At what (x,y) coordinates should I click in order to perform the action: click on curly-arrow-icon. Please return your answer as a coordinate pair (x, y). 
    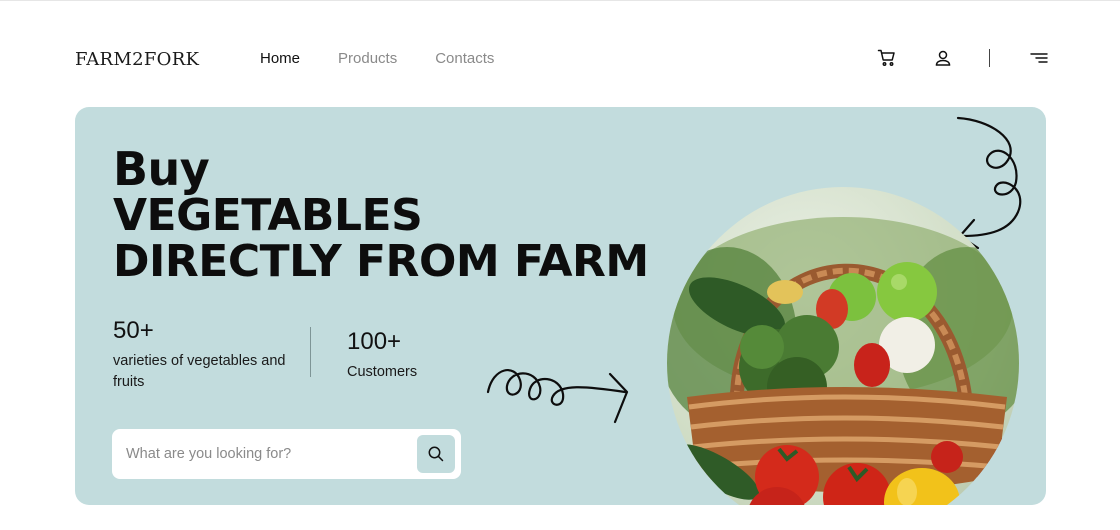
    Looking at the image, I should click on (989, 183).